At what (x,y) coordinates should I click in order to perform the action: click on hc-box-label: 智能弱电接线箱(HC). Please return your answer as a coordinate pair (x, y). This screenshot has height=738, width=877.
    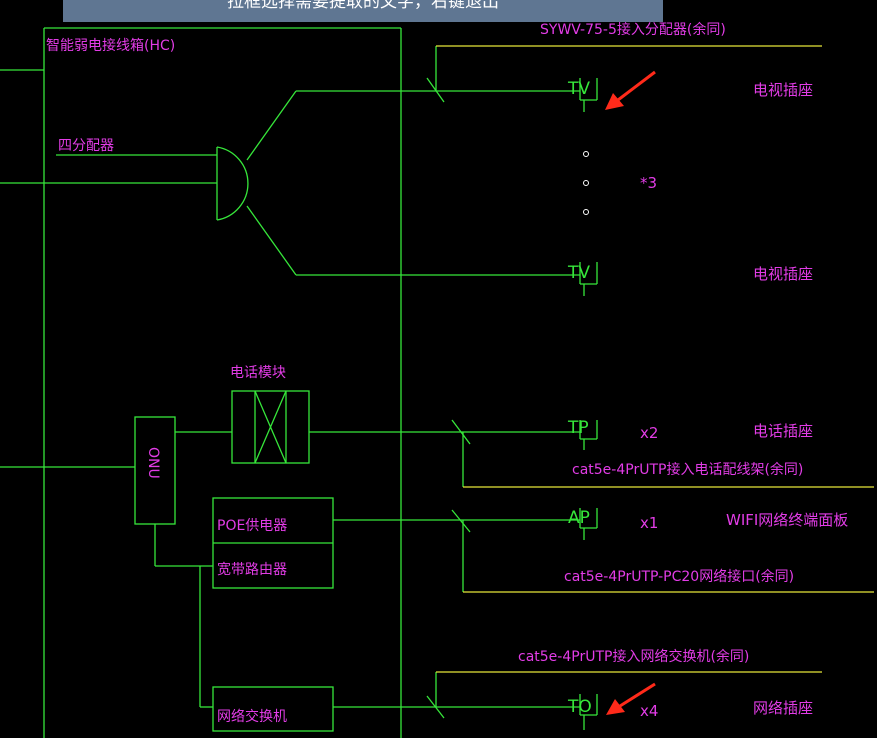
    Looking at the image, I should click on (110, 45).